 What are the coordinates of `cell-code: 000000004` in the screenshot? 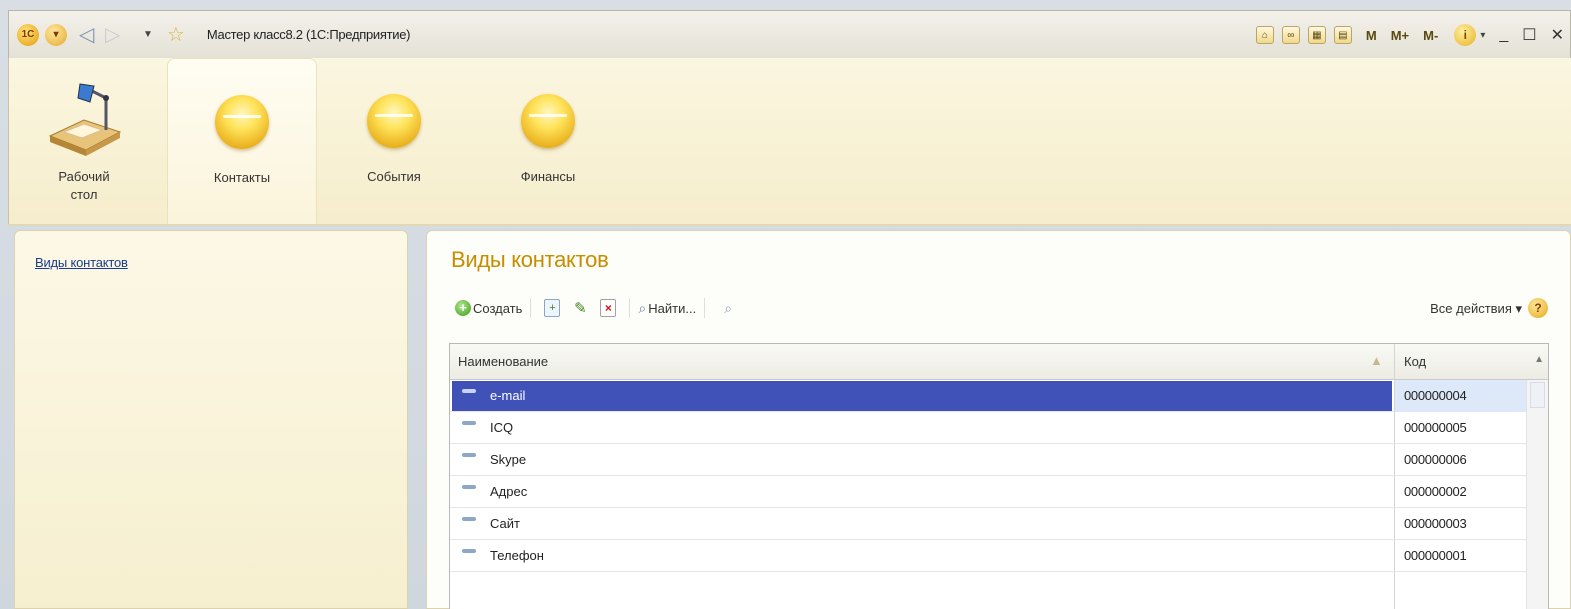 It's located at (1435, 395).